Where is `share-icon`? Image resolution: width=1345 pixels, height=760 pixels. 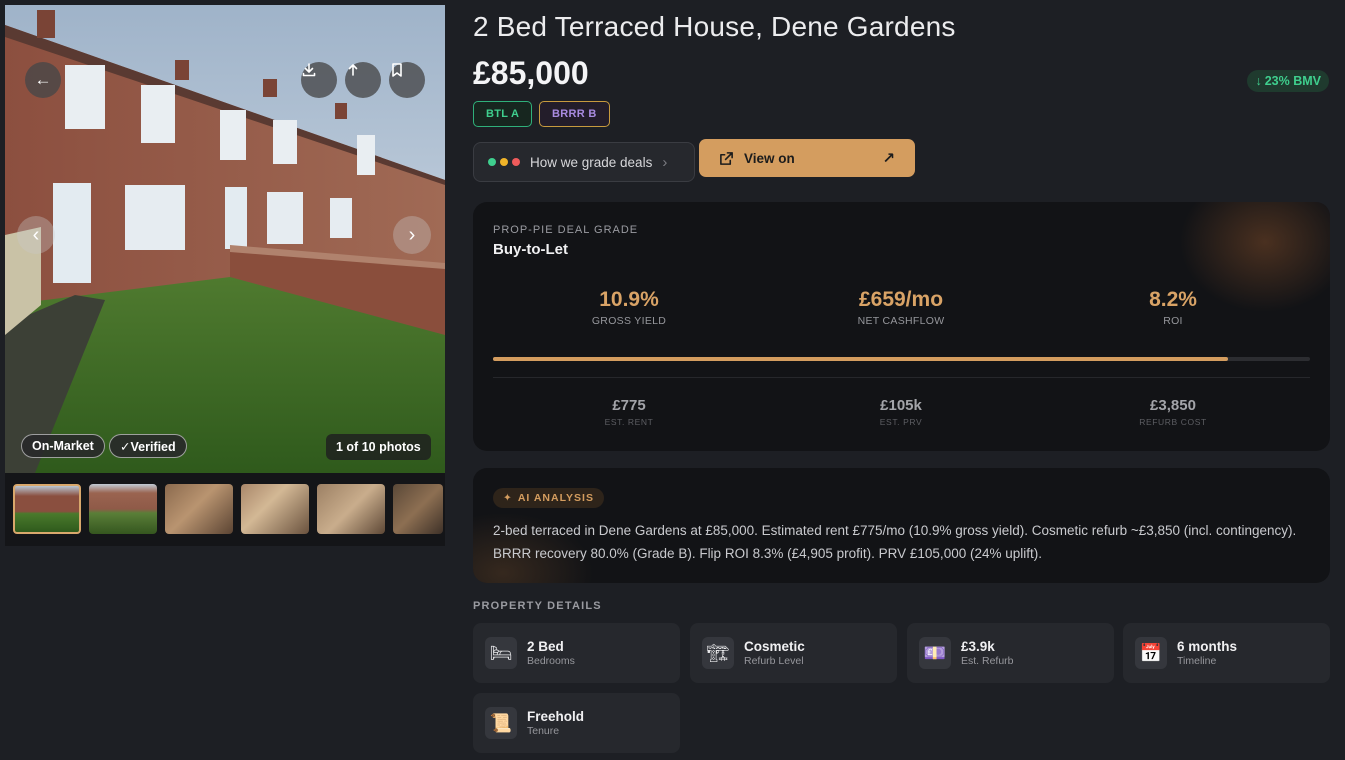
share-icon is located at coordinates (353, 70).